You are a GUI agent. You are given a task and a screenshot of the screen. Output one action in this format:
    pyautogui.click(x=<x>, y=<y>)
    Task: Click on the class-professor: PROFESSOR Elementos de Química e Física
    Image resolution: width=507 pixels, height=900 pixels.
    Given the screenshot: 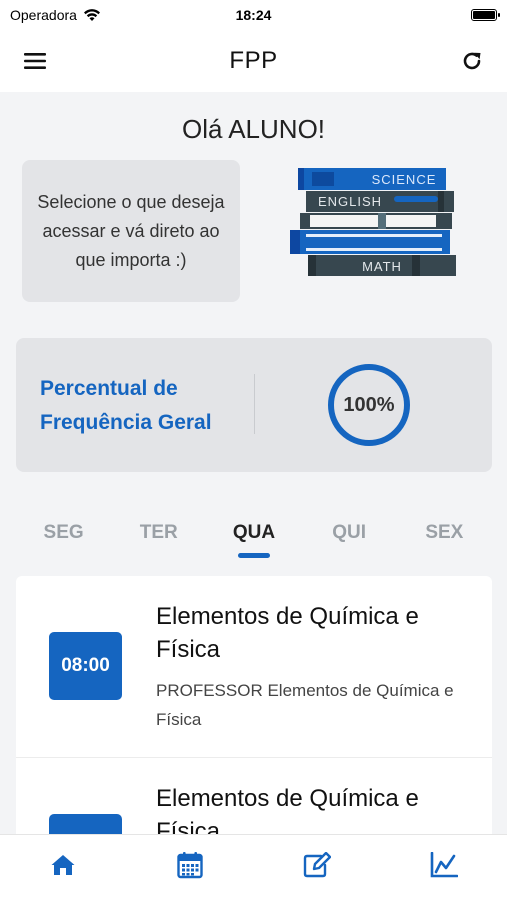 What is the action you would take?
    pyautogui.click(x=305, y=705)
    